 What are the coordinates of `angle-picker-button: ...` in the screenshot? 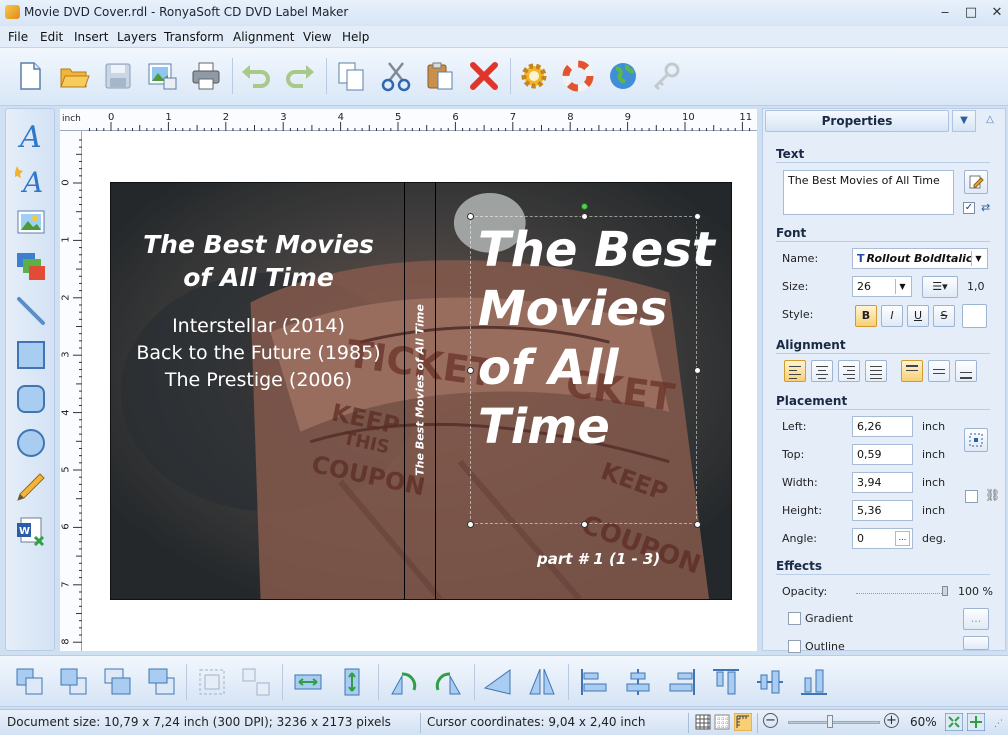 It's located at (902, 538).